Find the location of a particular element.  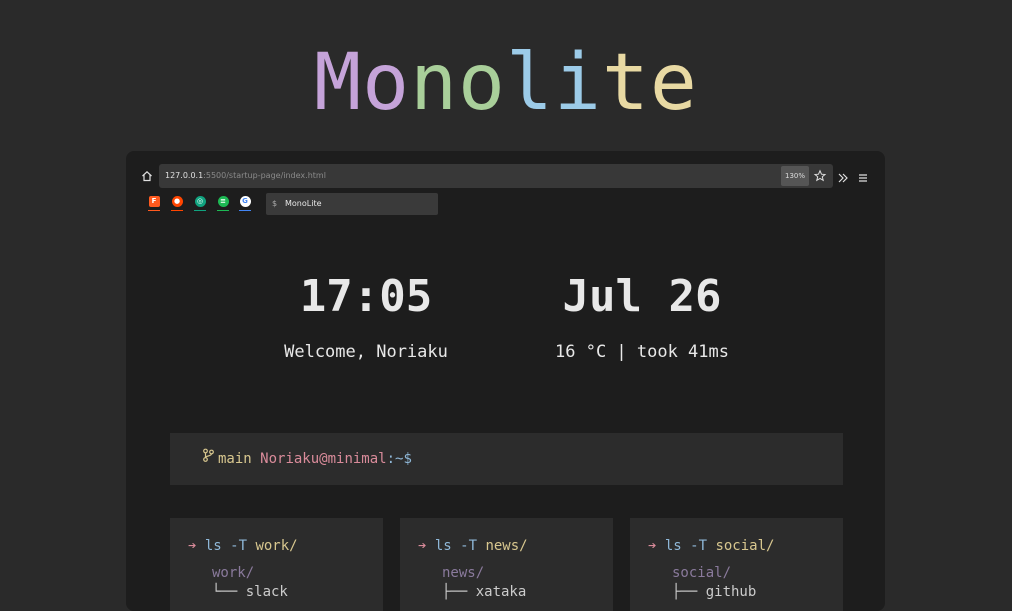

url-path: :5500/startup-page/index.html is located at coordinates (264, 175).